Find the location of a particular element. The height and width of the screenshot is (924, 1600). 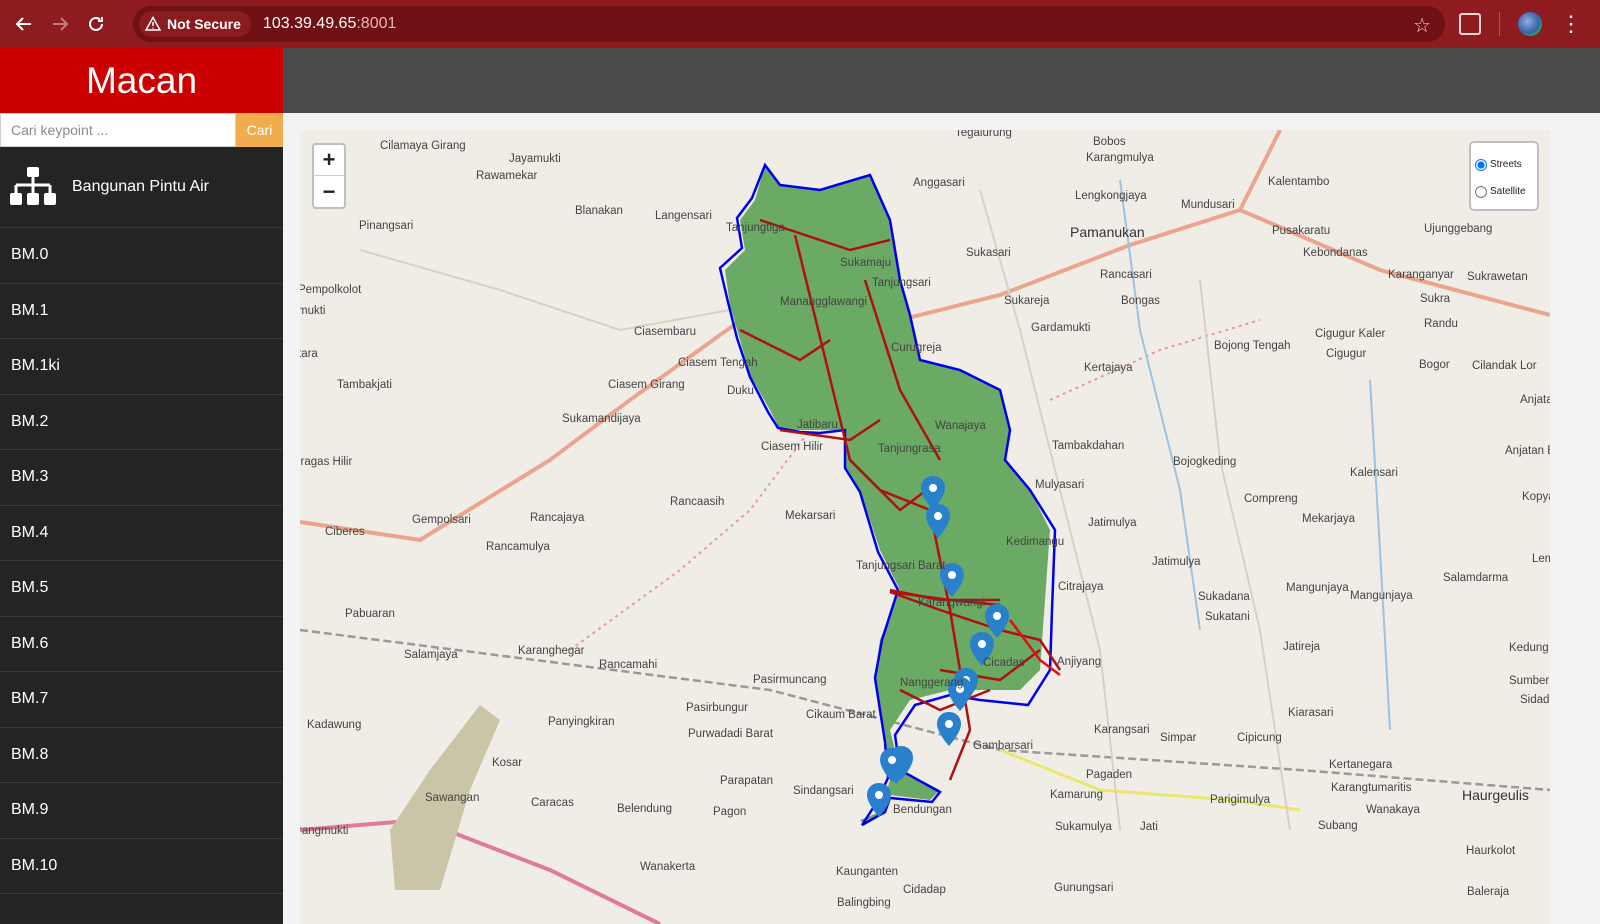

zoom-out-button: − is located at coordinates (329, 191).